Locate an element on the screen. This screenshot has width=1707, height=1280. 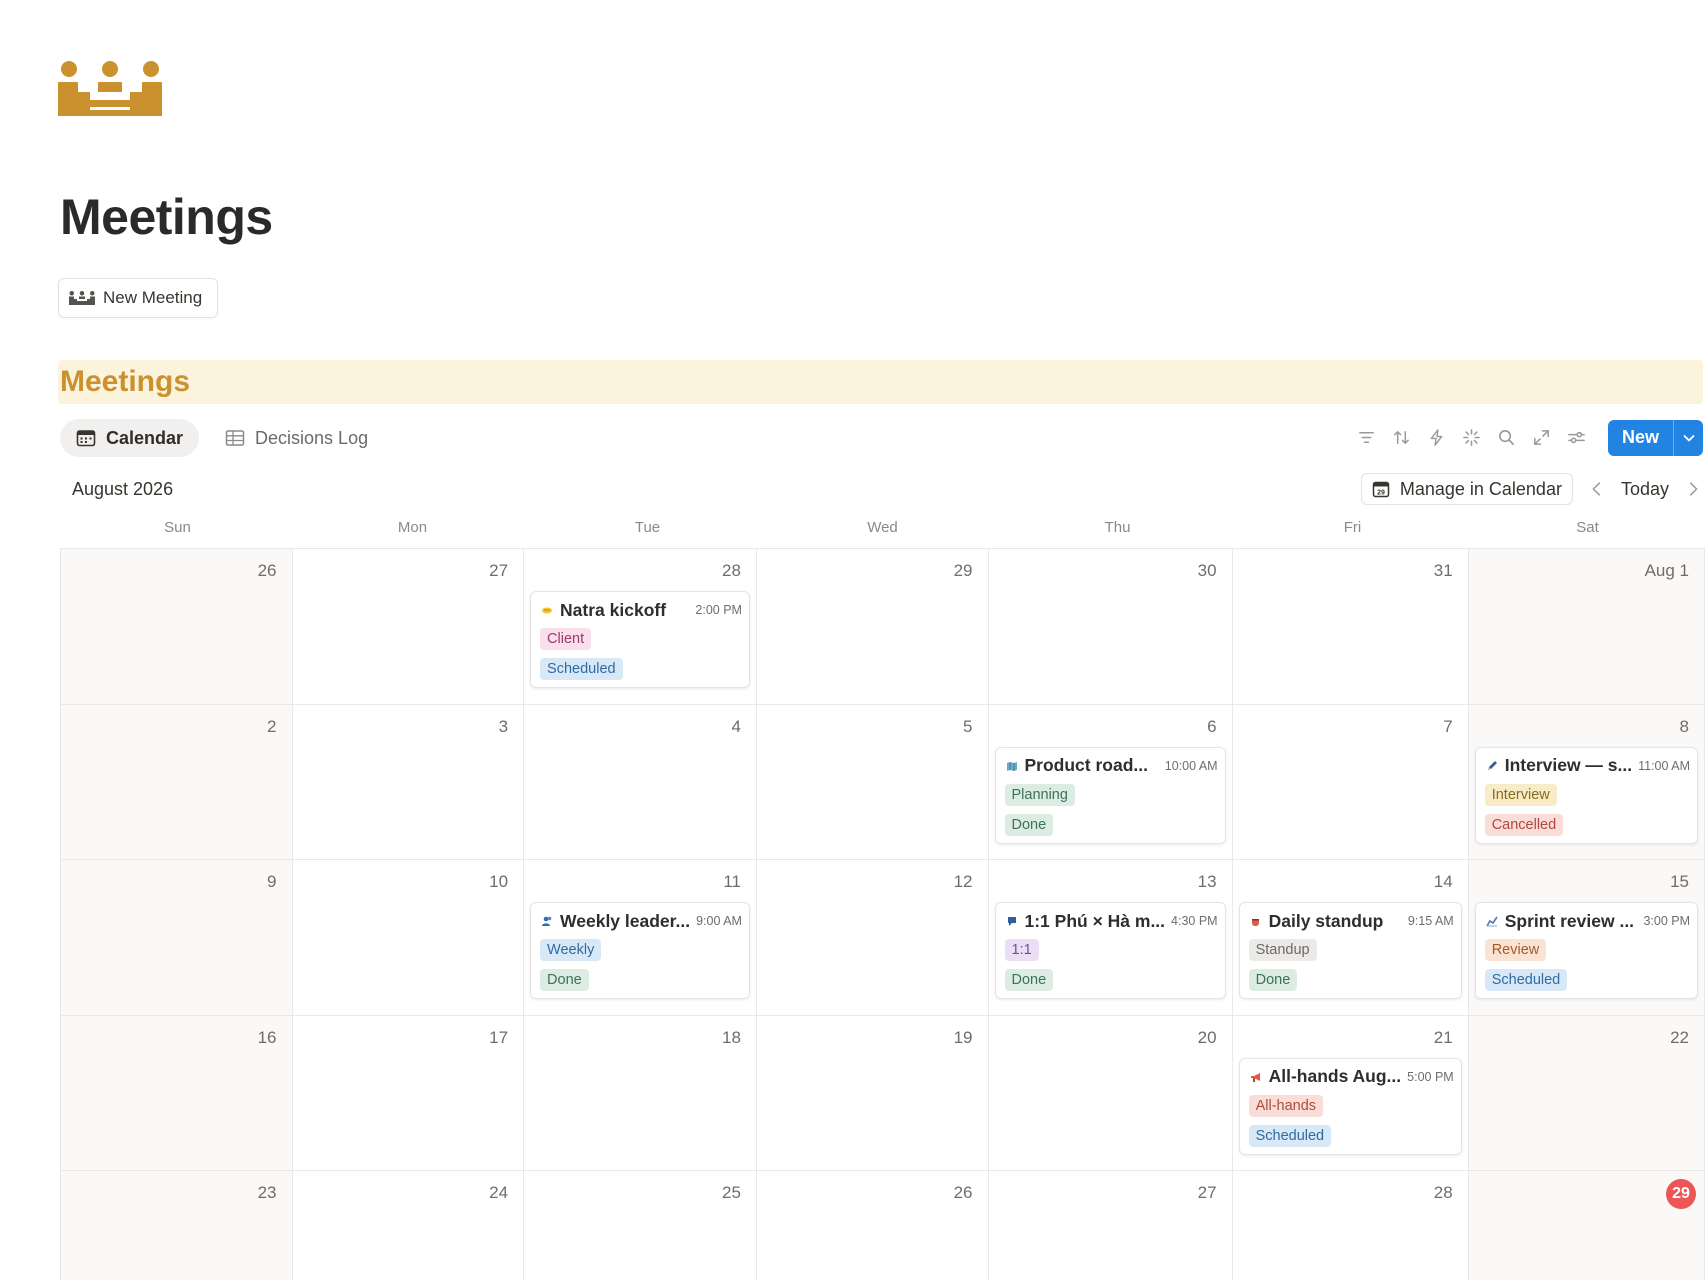
calendar-day-cell: 10 is located at coordinates (408, 938).